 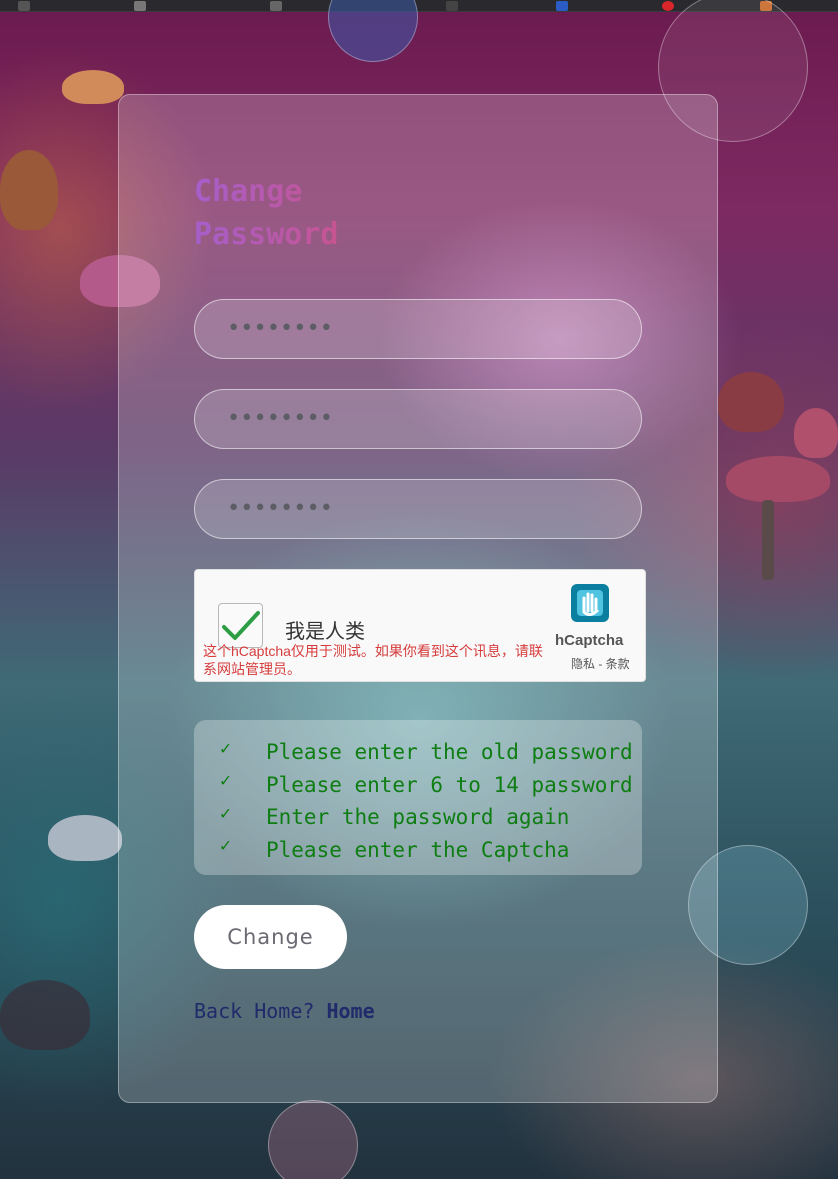 What do you see at coordinates (325, 632) in the screenshot?
I see `captcha-label: 我是人类` at bounding box center [325, 632].